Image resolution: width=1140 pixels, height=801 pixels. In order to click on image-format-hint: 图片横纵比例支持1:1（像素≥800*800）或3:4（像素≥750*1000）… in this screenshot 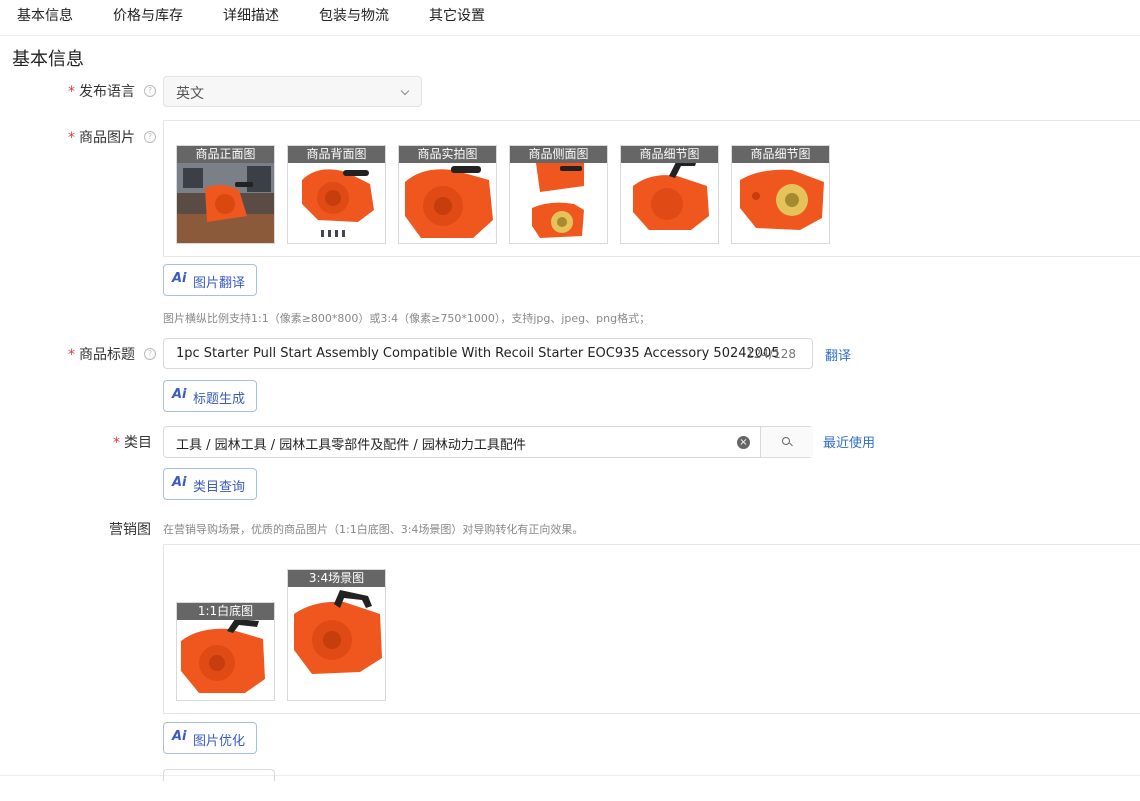, I will do `click(407, 318)`.